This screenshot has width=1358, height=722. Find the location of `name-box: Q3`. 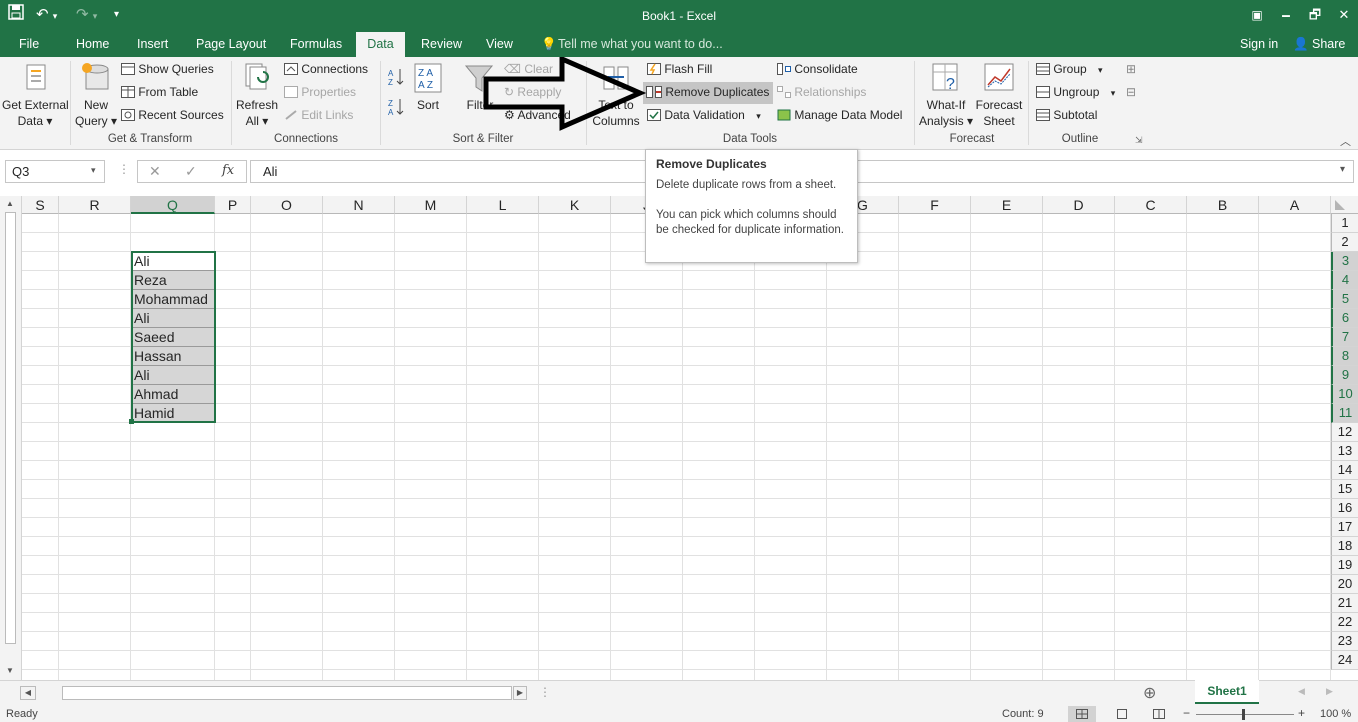

name-box: Q3 is located at coordinates (55, 171).